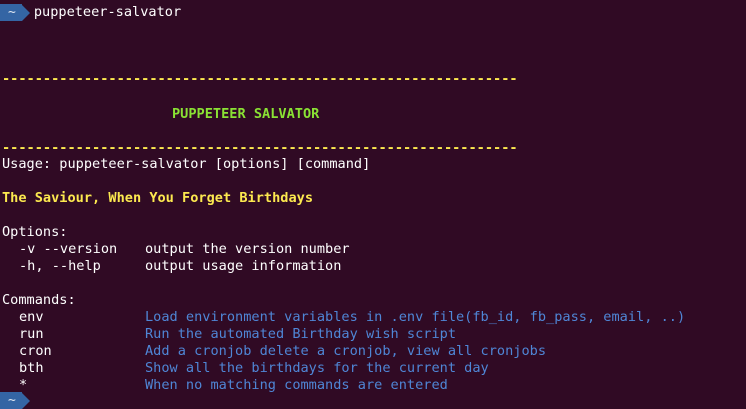 This screenshot has width=746, height=409. What do you see at coordinates (35, 351) in the screenshot?
I see `command-name: cron` at bounding box center [35, 351].